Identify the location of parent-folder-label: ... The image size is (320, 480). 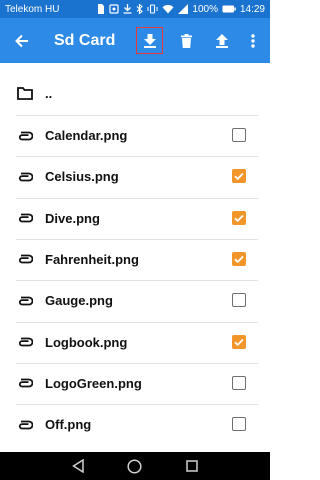
(49, 93).